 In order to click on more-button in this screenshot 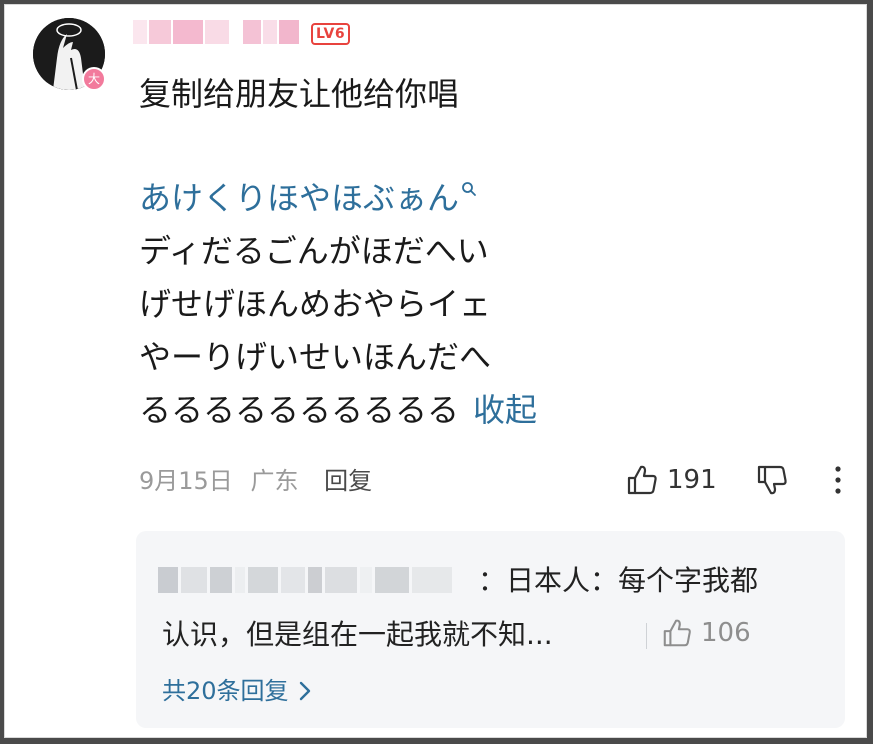, I will do `click(838, 482)`.